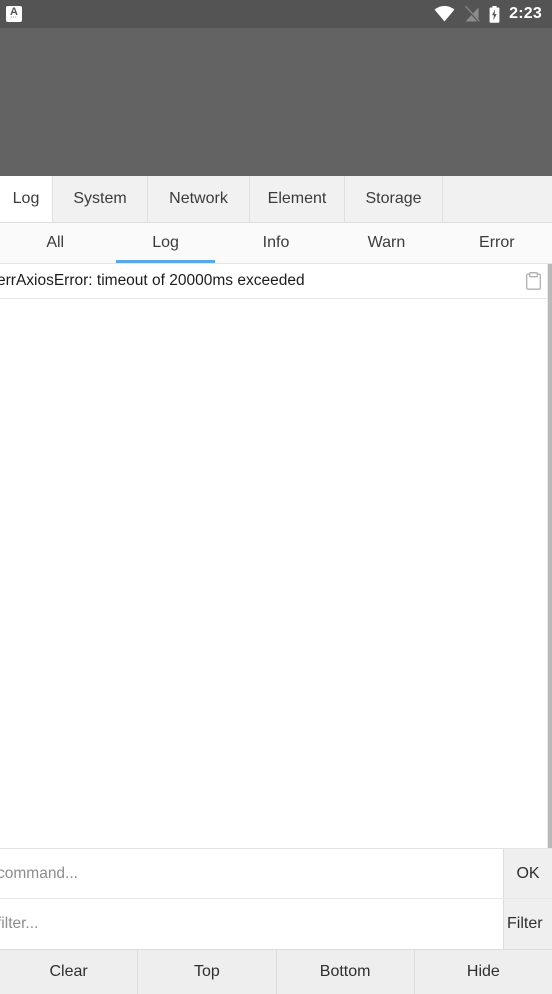 Image resolution: width=552 pixels, height=994 pixels. Describe the element at coordinates (527, 873) in the screenshot. I see `command-ok-button: OK` at that location.